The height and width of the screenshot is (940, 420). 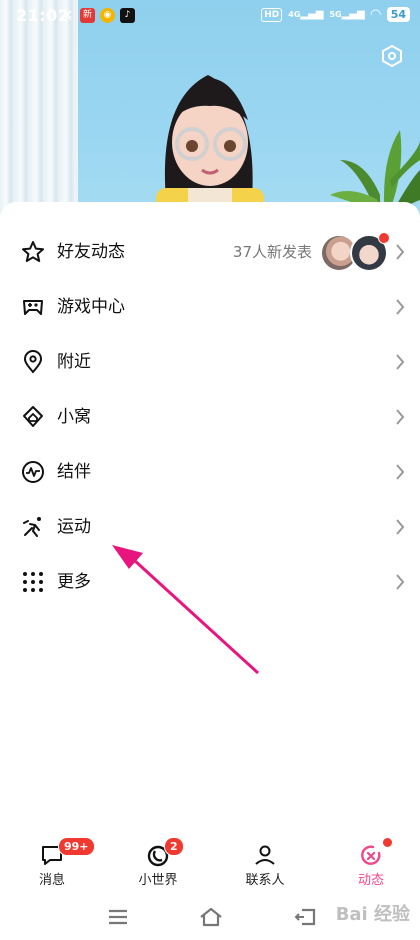 What do you see at coordinates (211, 917) in the screenshot?
I see `home-icon` at bounding box center [211, 917].